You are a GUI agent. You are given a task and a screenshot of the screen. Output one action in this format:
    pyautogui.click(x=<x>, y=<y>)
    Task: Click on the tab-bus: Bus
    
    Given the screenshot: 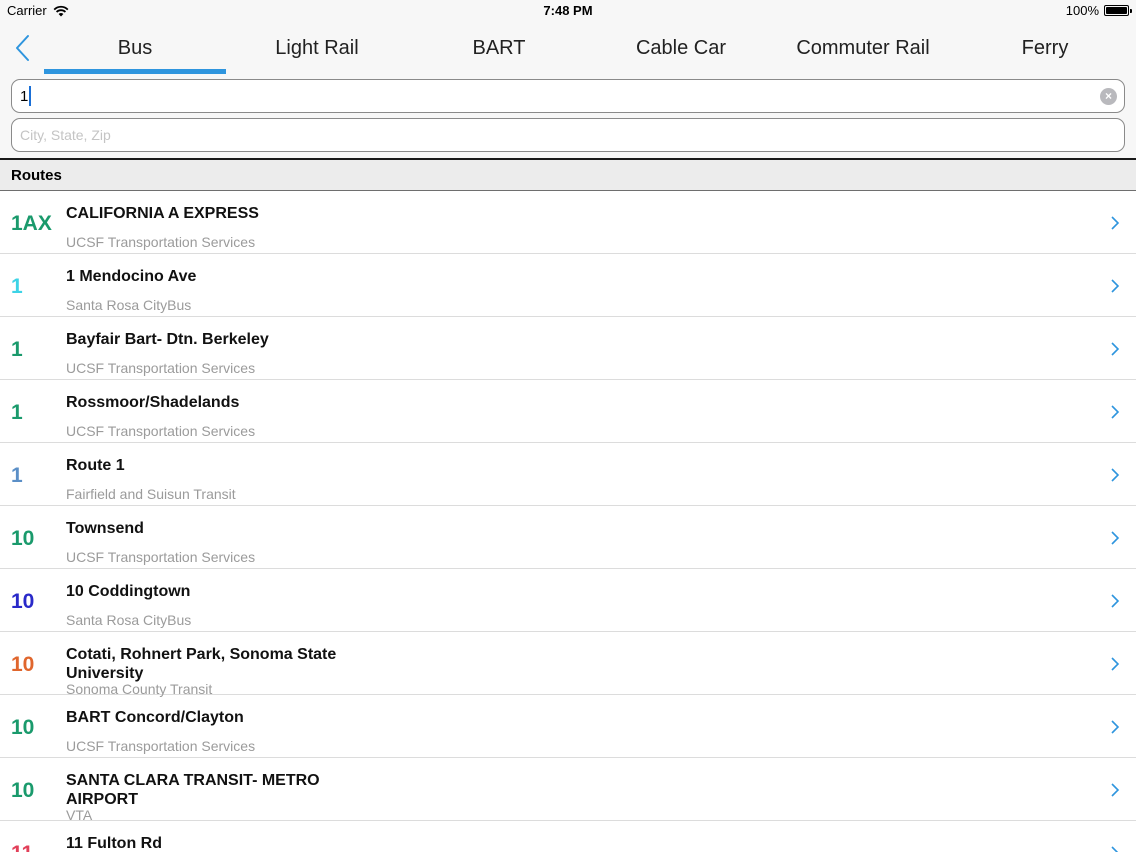 What is the action you would take?
    pyautogui.click(x=135, y=49)
    